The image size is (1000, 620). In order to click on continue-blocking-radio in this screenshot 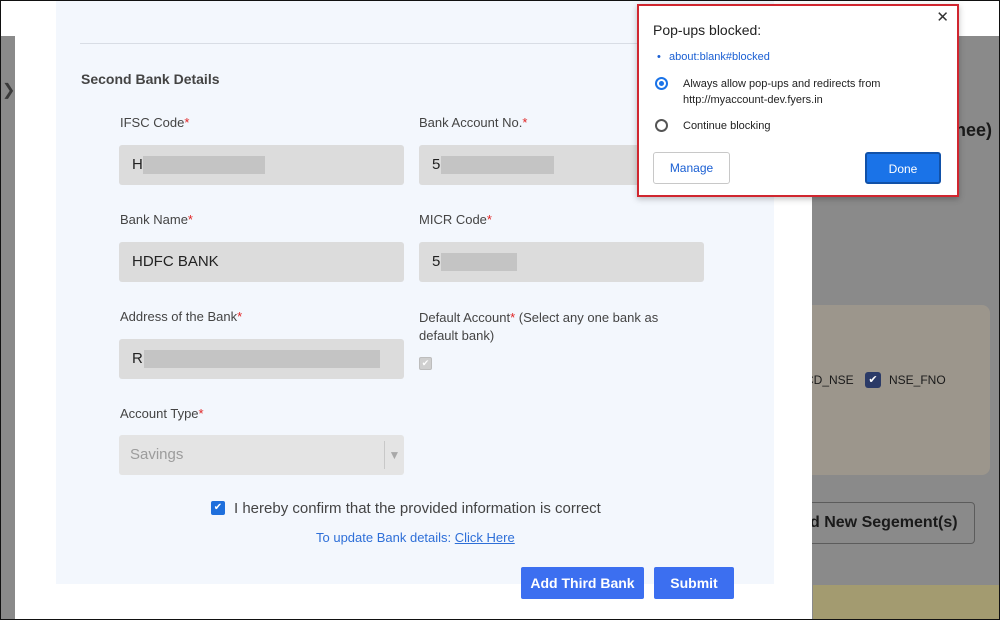, I will do `click(661, 125)`.